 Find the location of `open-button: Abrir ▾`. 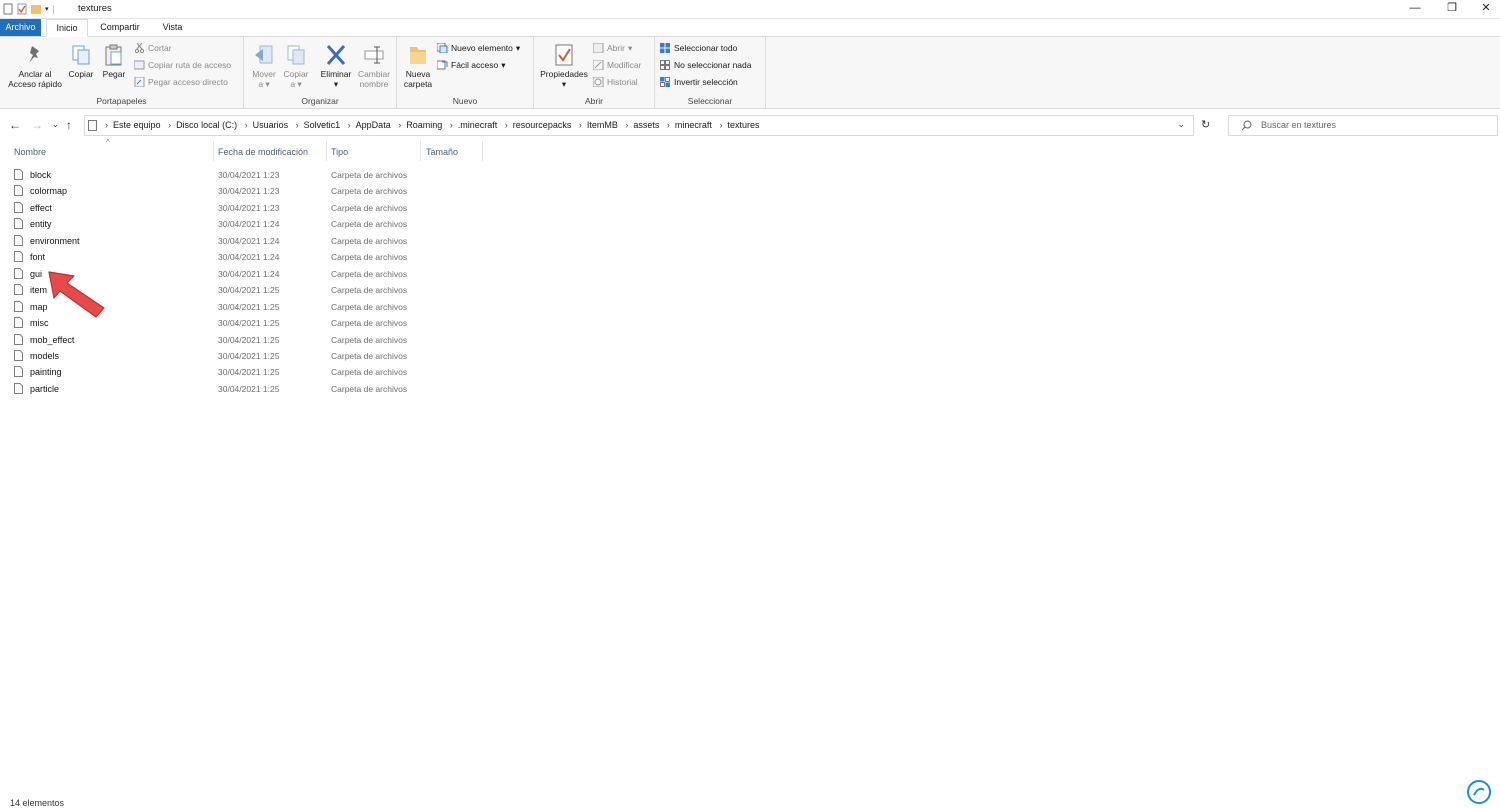

open-button: Abrir ▾ is located at coordinates (612, 48).